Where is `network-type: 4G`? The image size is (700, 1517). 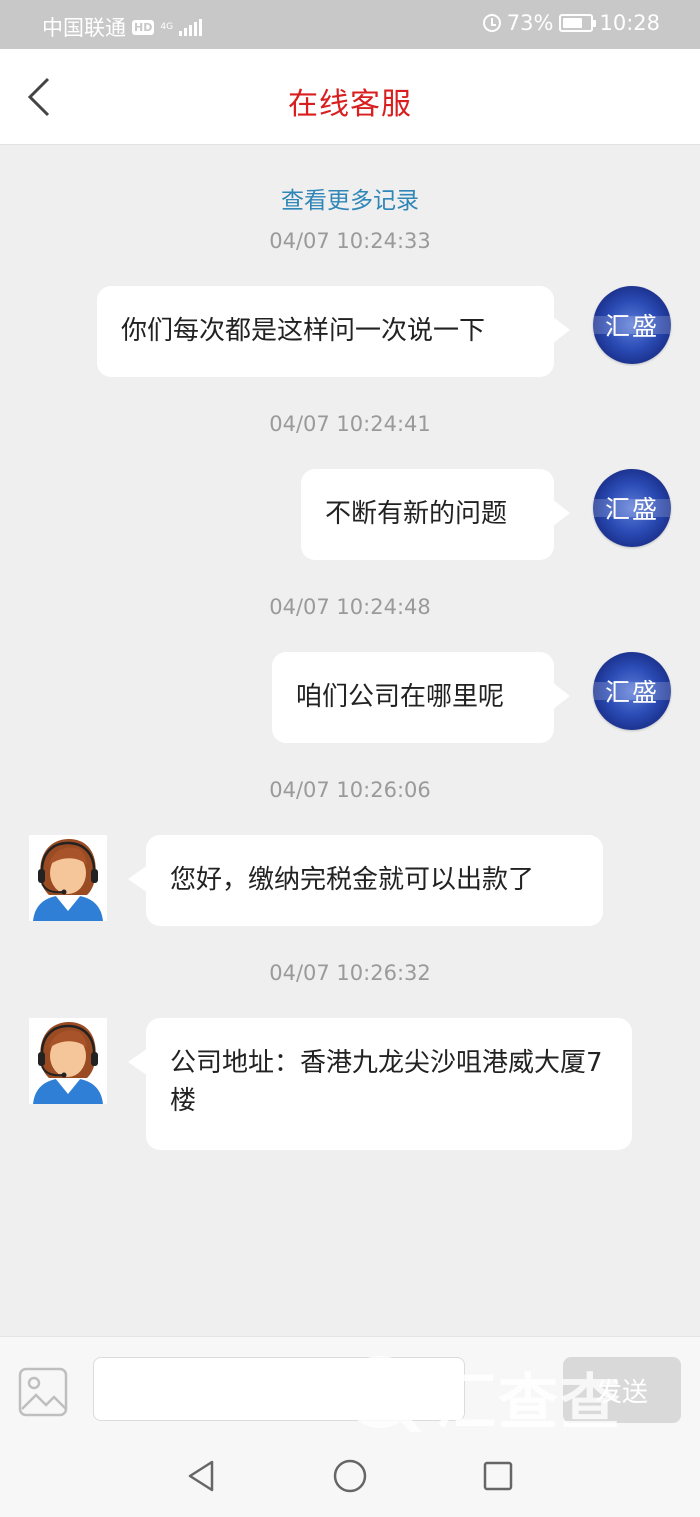
network-type: 4G is located at coordinates (167, 27).